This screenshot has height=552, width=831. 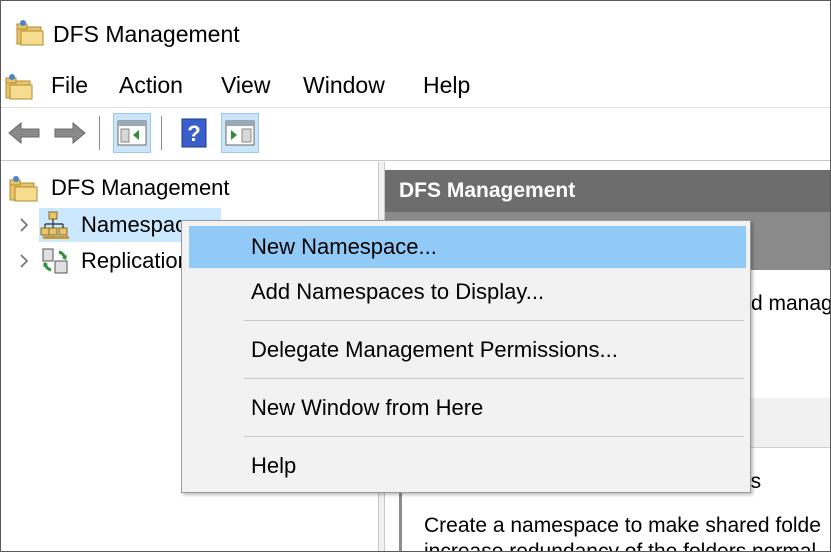 I want to click on back-arrow-icon, so click(x=24, y=133).